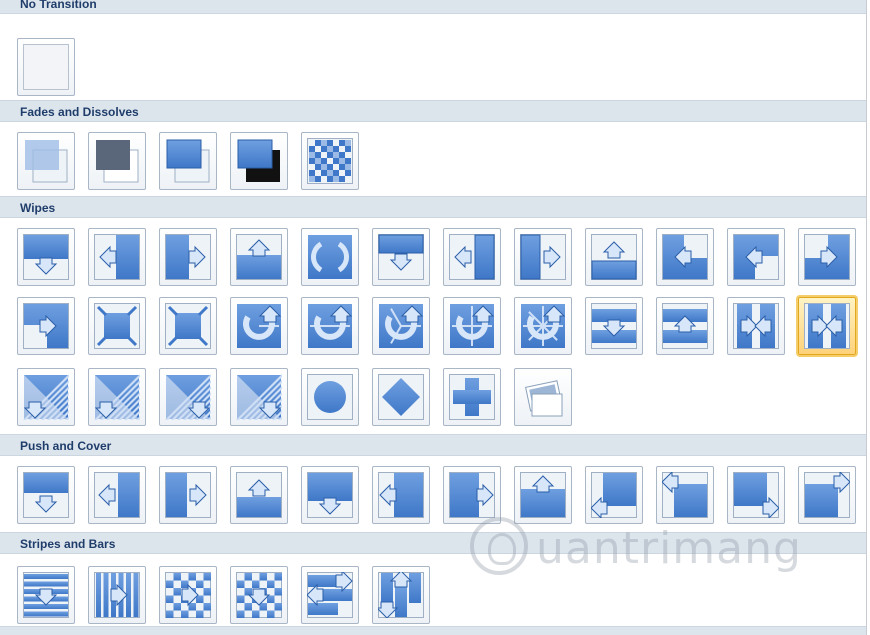 The height and width of the screenshot is (635, 870). I want to click on transition-dissolve, so click(330, 161).